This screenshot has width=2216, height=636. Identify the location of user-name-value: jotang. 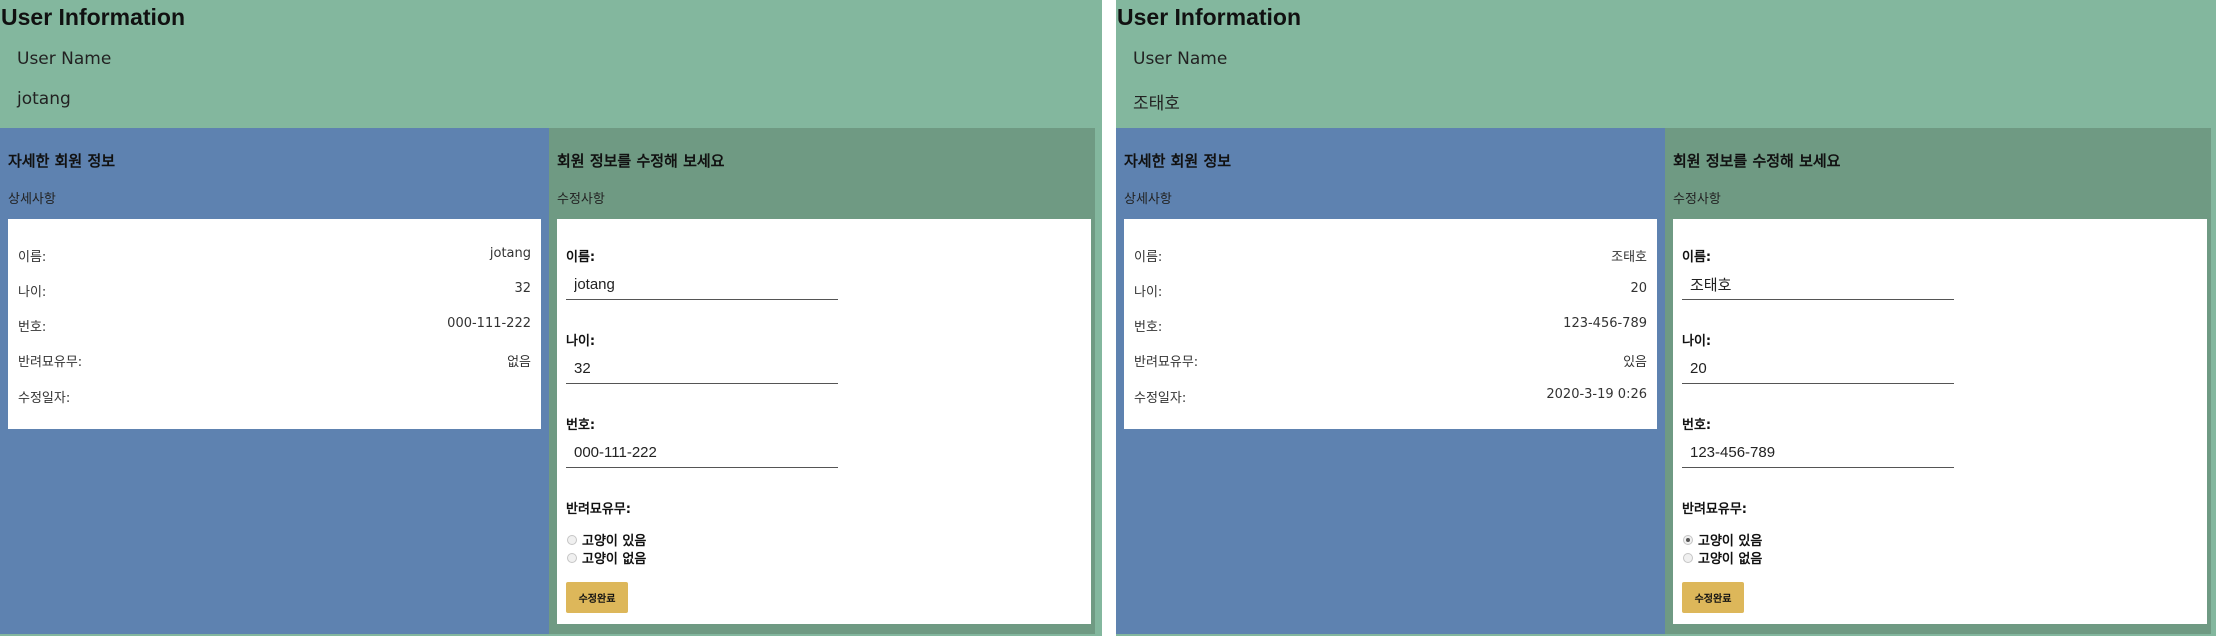
(44, 99).